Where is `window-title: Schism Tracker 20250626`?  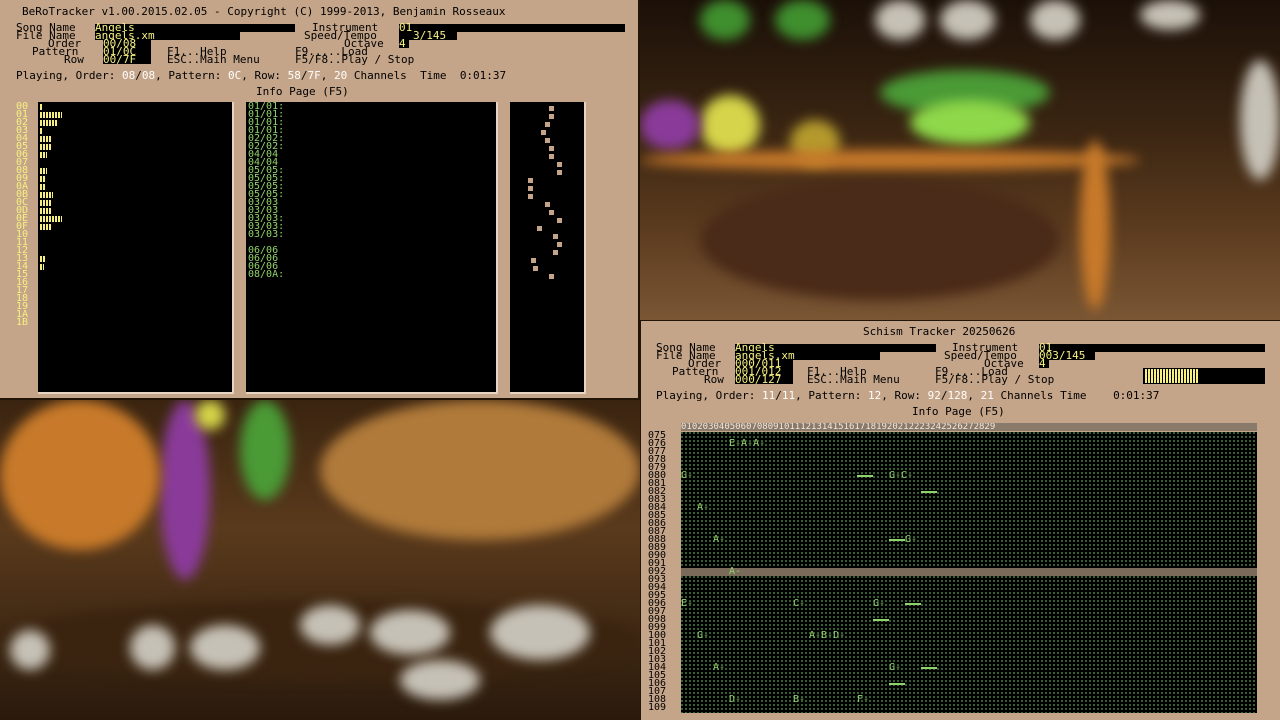 window-title: Schism Tracker 20250626 is located at coordinates (939, 331).